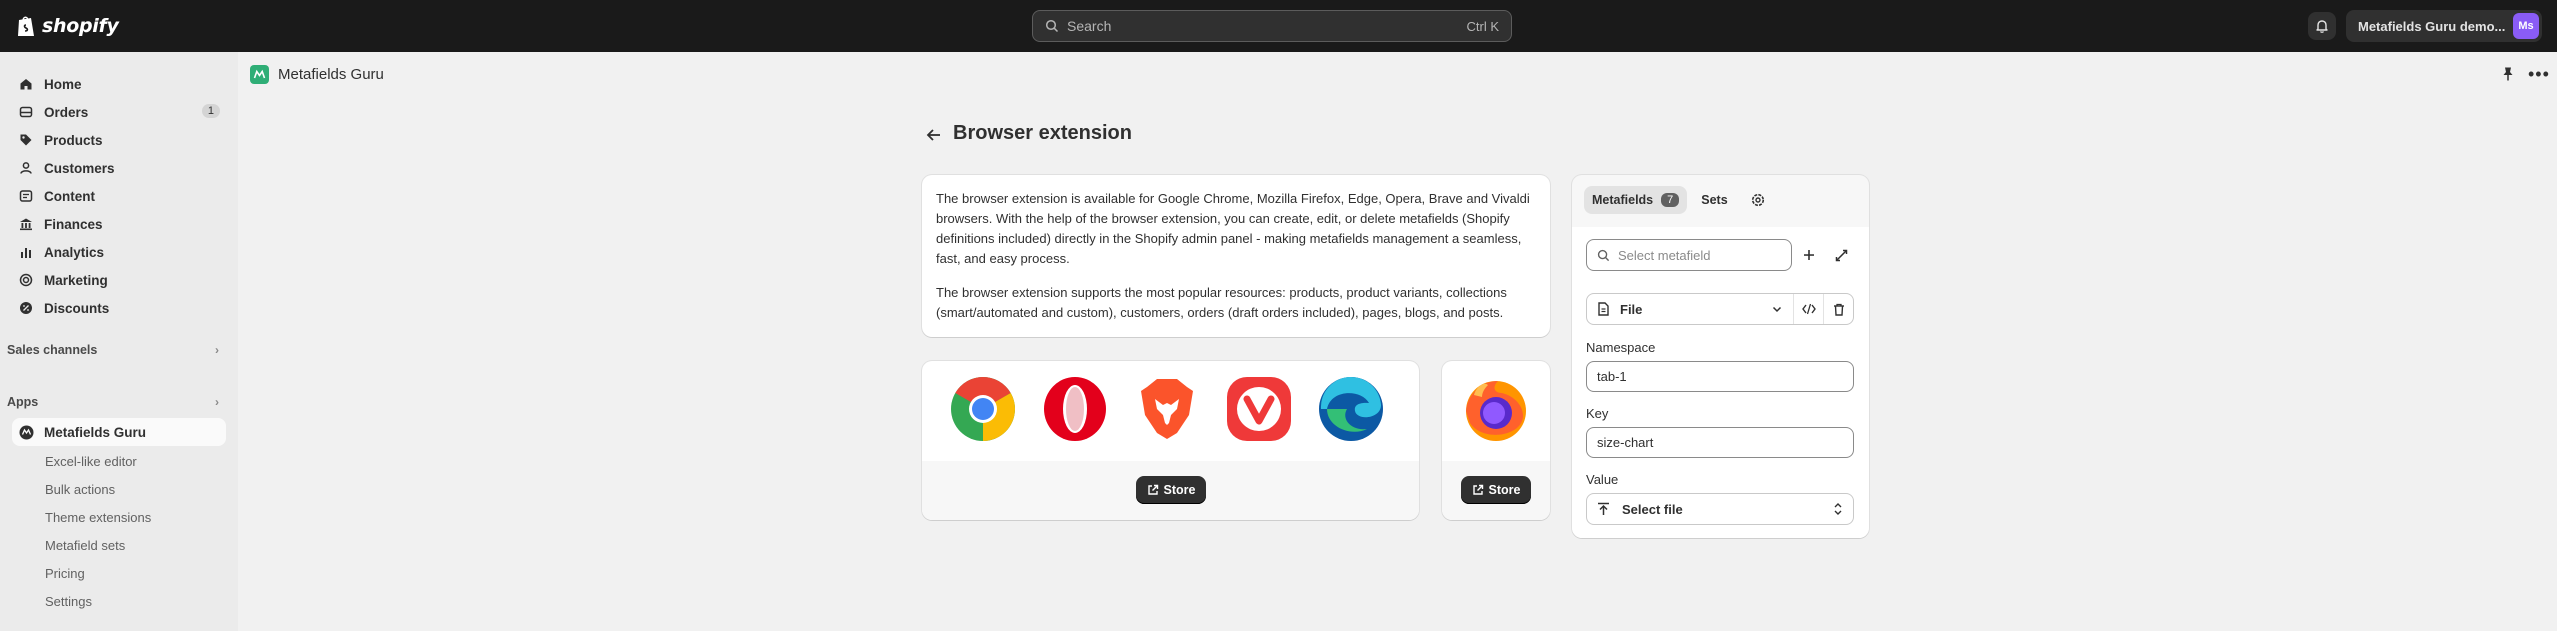 The height and width of the screenshot is (631, 2557). What do you see at coordinates (1167, 409) in the screenshot?
I see `brave-icon` at bounding box center [1167, 409].